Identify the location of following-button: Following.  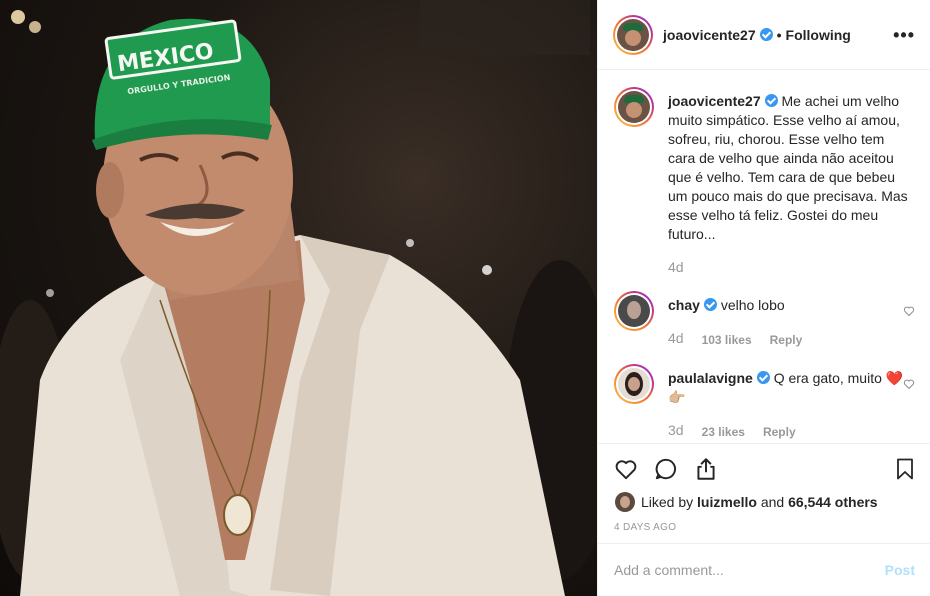
(818, 35).